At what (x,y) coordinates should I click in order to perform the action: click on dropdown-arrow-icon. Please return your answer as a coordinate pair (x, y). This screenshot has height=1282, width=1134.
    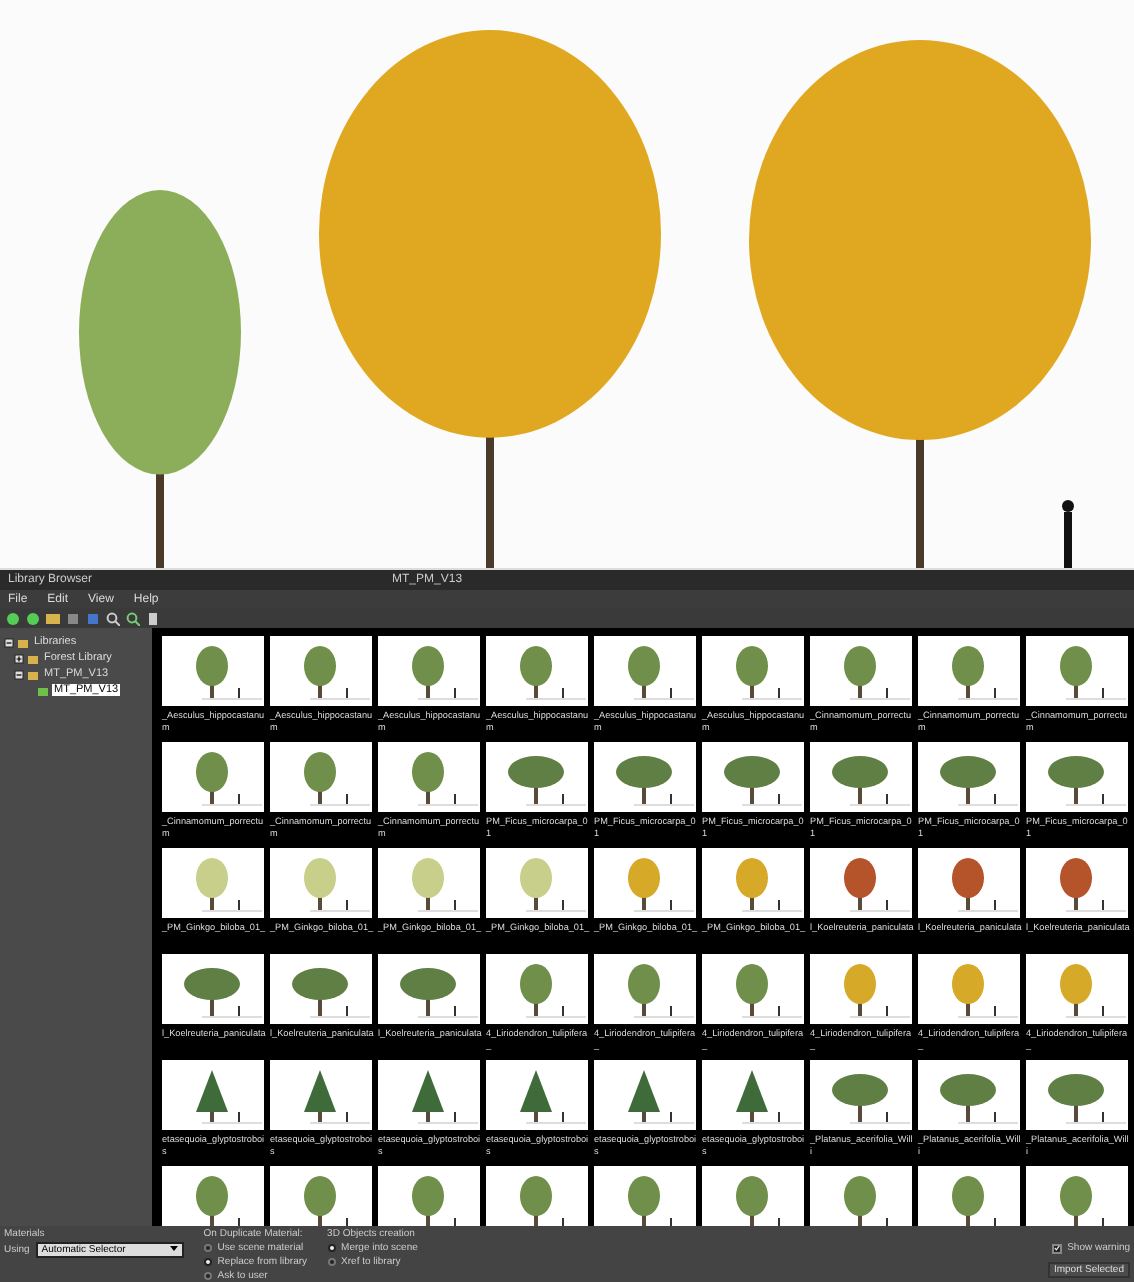
    Looking at the image, I should click on (173, 1248).